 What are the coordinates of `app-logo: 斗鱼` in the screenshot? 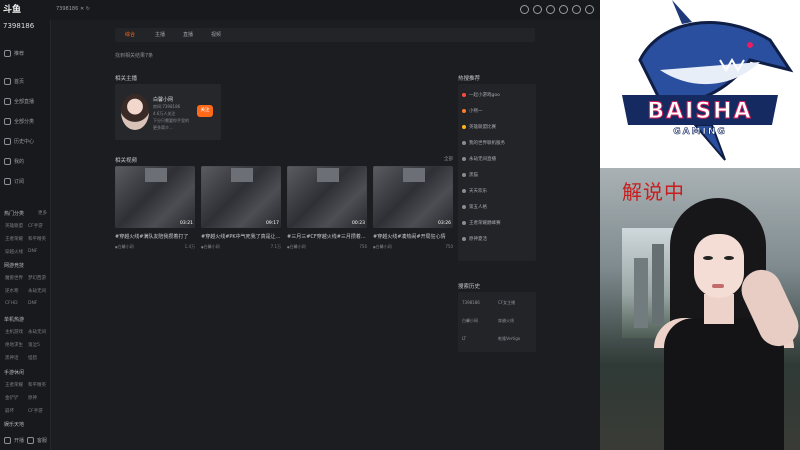 It's located at (25, 10).